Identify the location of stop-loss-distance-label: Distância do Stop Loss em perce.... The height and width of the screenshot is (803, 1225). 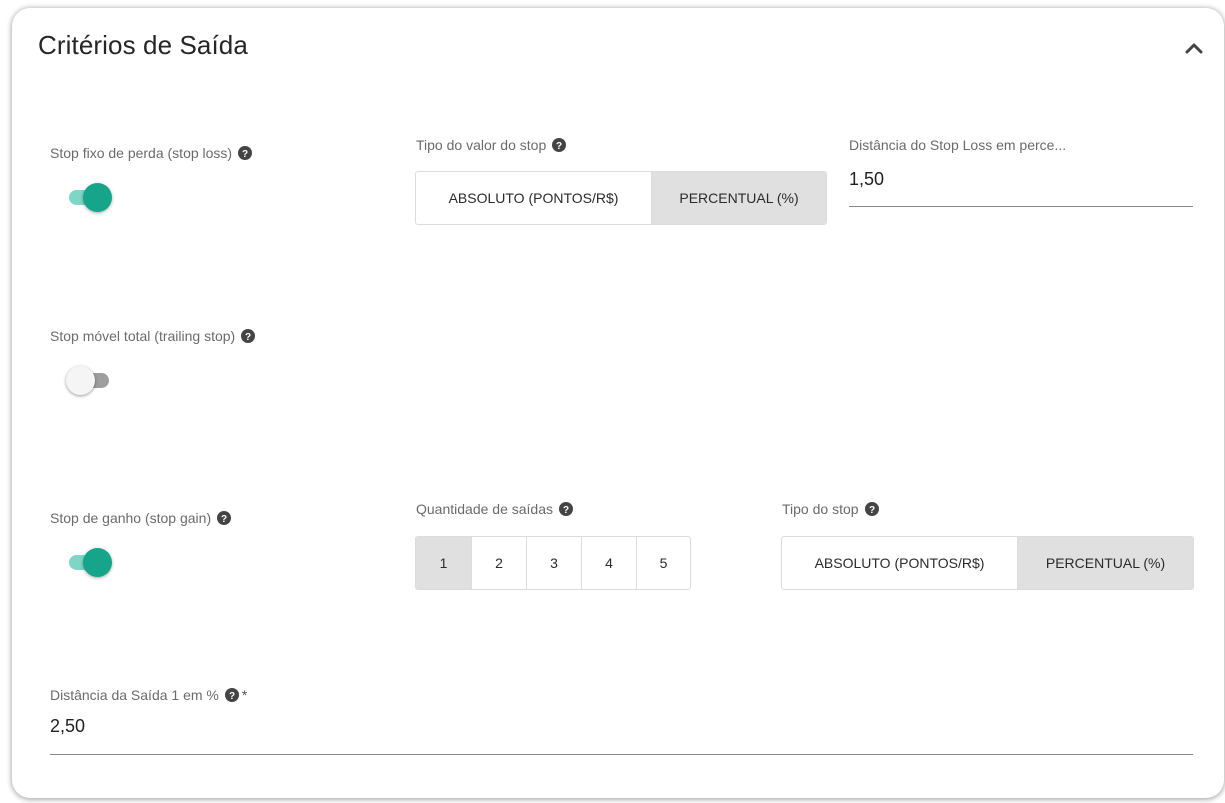
(958, 145).